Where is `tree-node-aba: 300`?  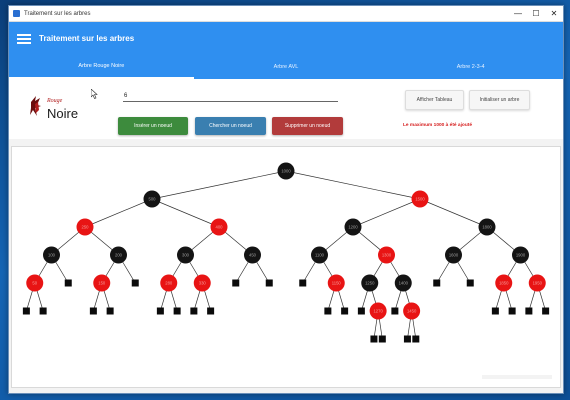
tree-node-aba: 300 is located at coordinates (185, 255).